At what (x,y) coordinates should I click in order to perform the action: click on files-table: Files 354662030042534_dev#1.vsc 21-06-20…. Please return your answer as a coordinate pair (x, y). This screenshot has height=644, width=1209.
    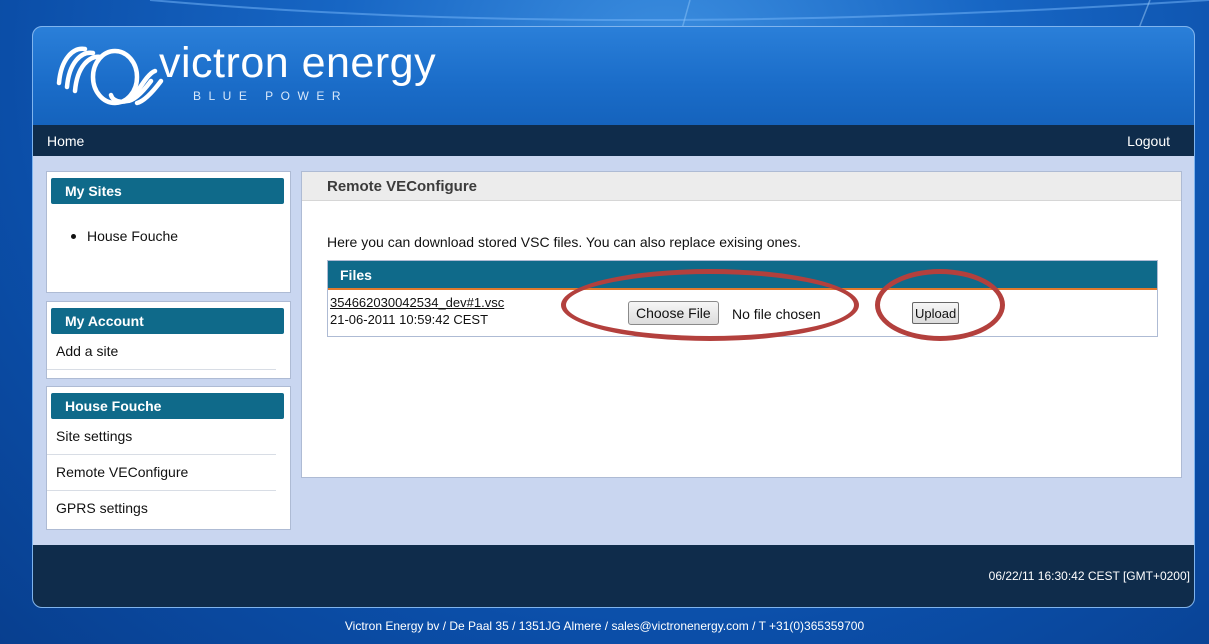
    Looking at the image, I should click on (742, 300).